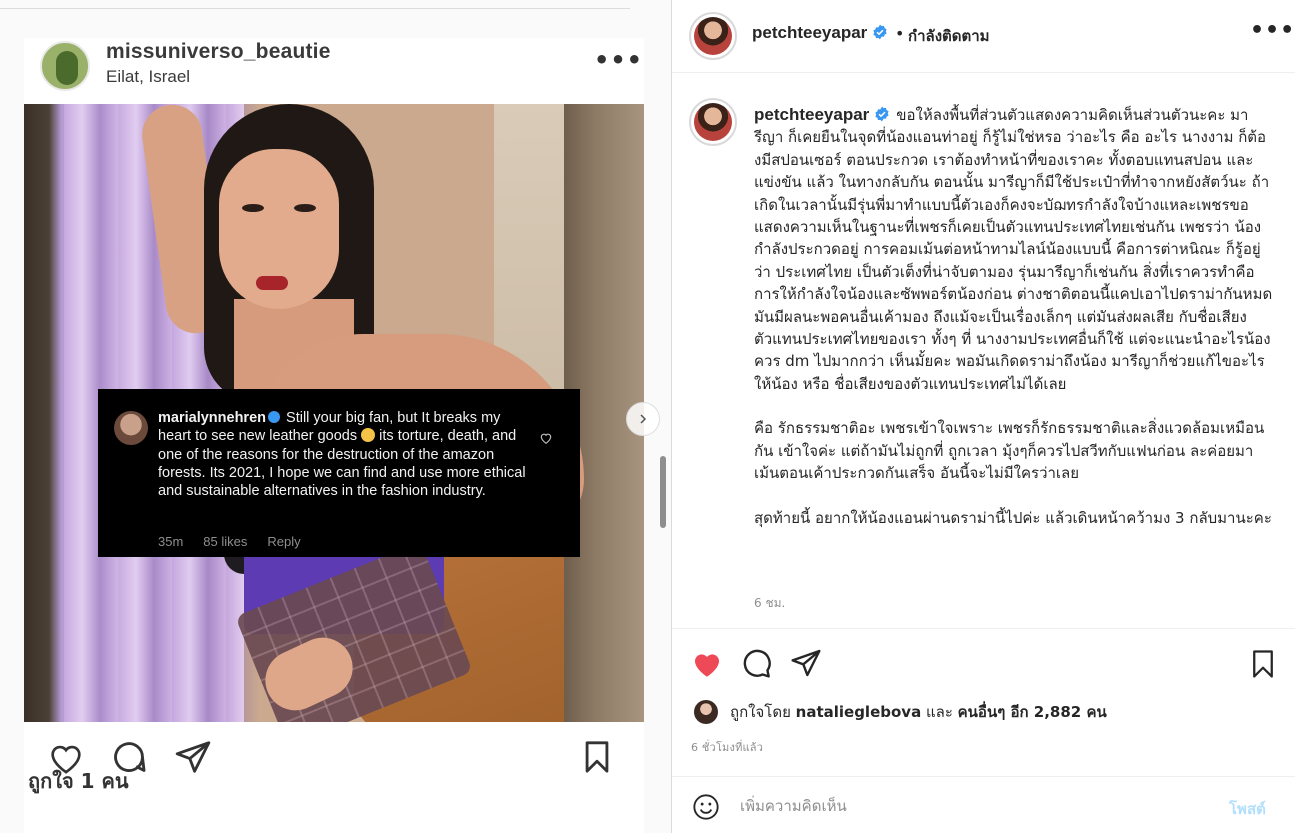 The width and height of the screenshot is (1295, 833). What do you see at coordinates (131, 428) in the screenshot?
I see `overlay-avatar` at bounding box center [131, 428].